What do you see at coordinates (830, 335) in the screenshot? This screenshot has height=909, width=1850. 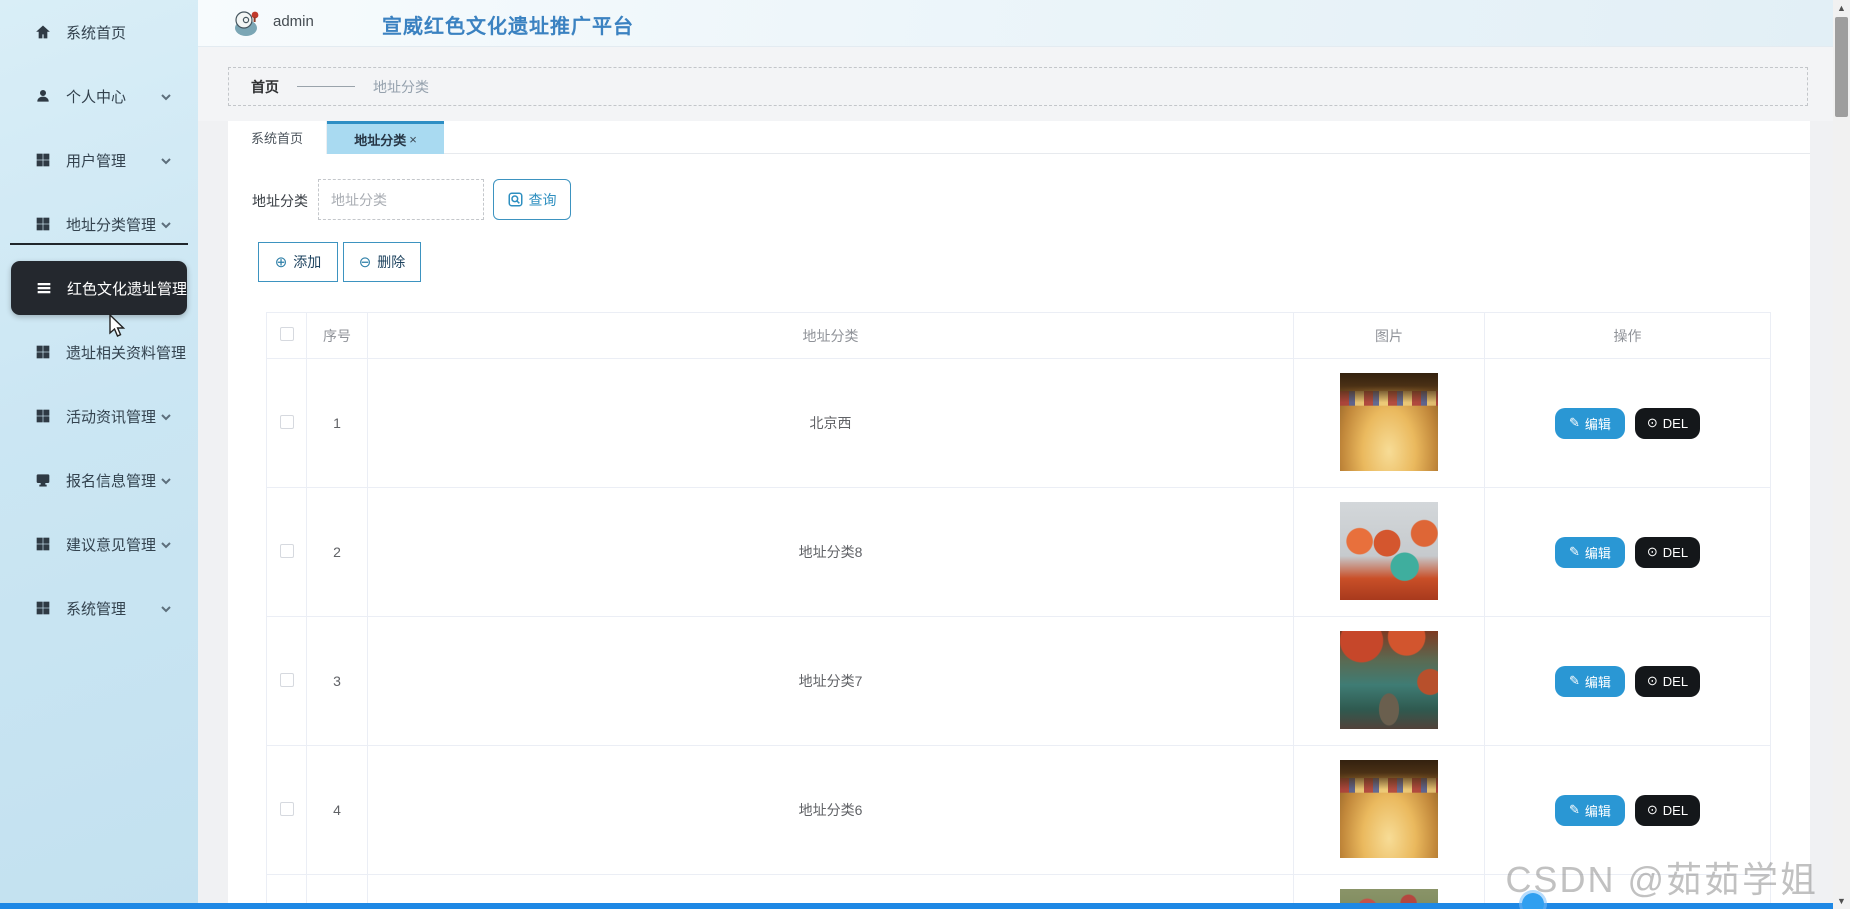 I see `column-header-category: 地址分类` at bounding box center [830, 335].